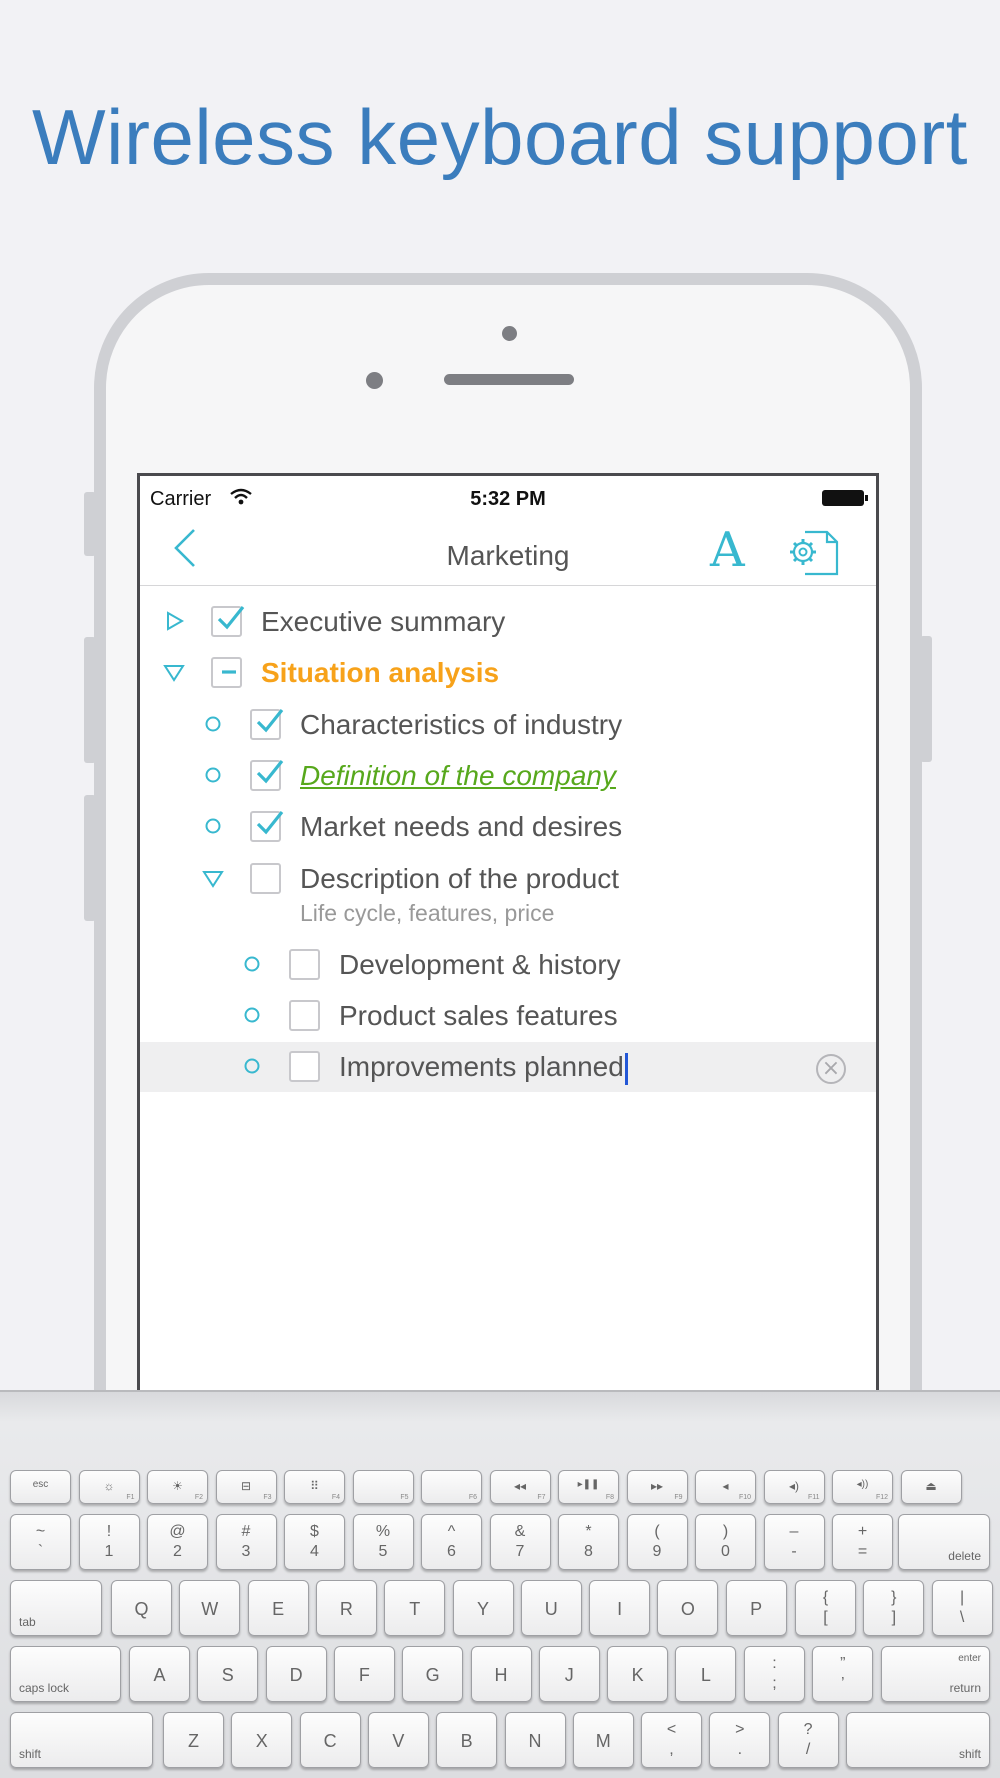 The width and height of the screenshot is (1000, 1778). I want to click on key-number: ) 0, so click(725, 1542).